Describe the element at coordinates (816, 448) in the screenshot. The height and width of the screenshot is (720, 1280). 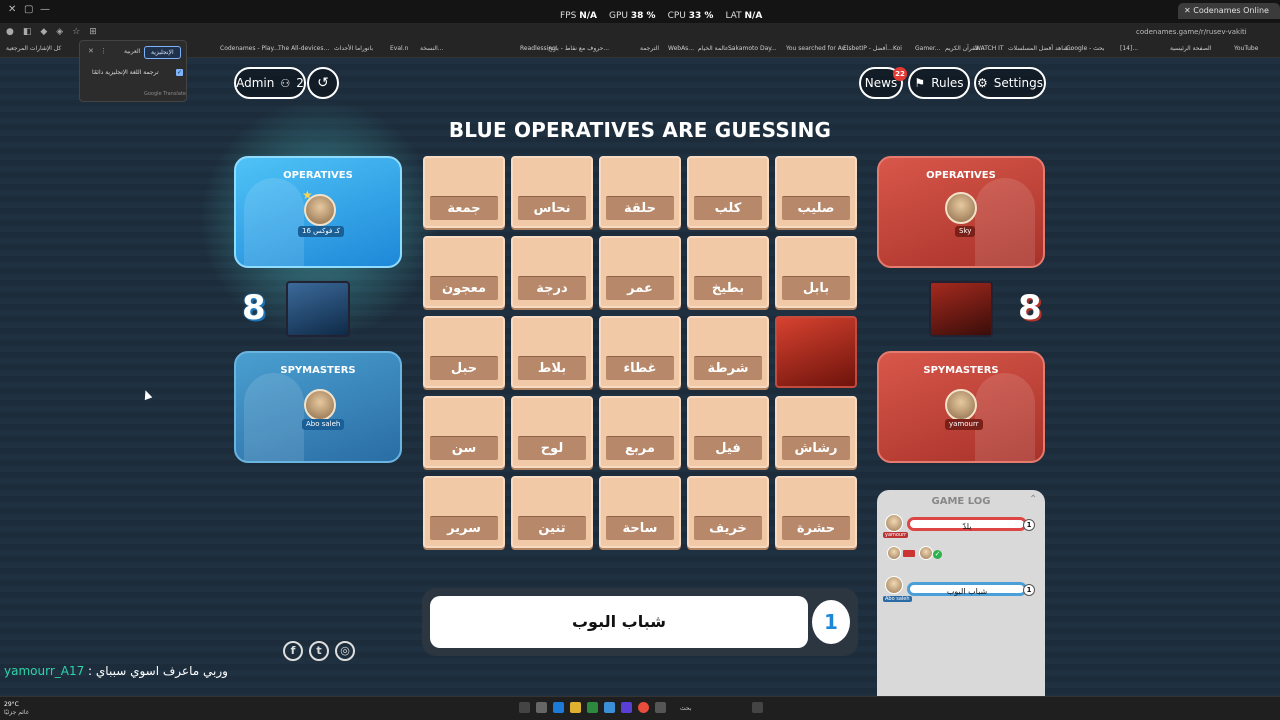
I see `word-card-label: رشاش` at that location.